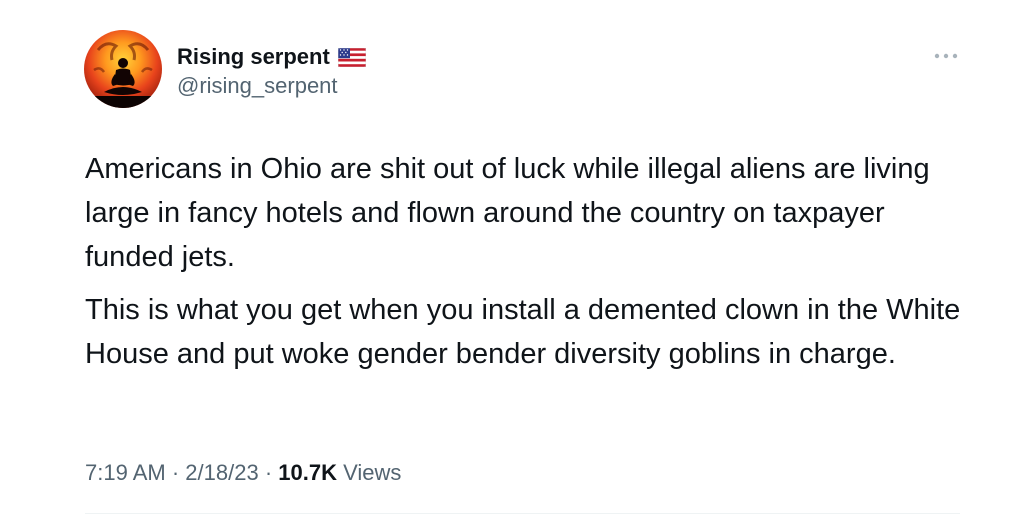 The height and width of the screenshot is (516, 1015). Describe the element at coordinates (253, 57) in the screenshot. I see `author-display-name: Rising serpent` at that location.